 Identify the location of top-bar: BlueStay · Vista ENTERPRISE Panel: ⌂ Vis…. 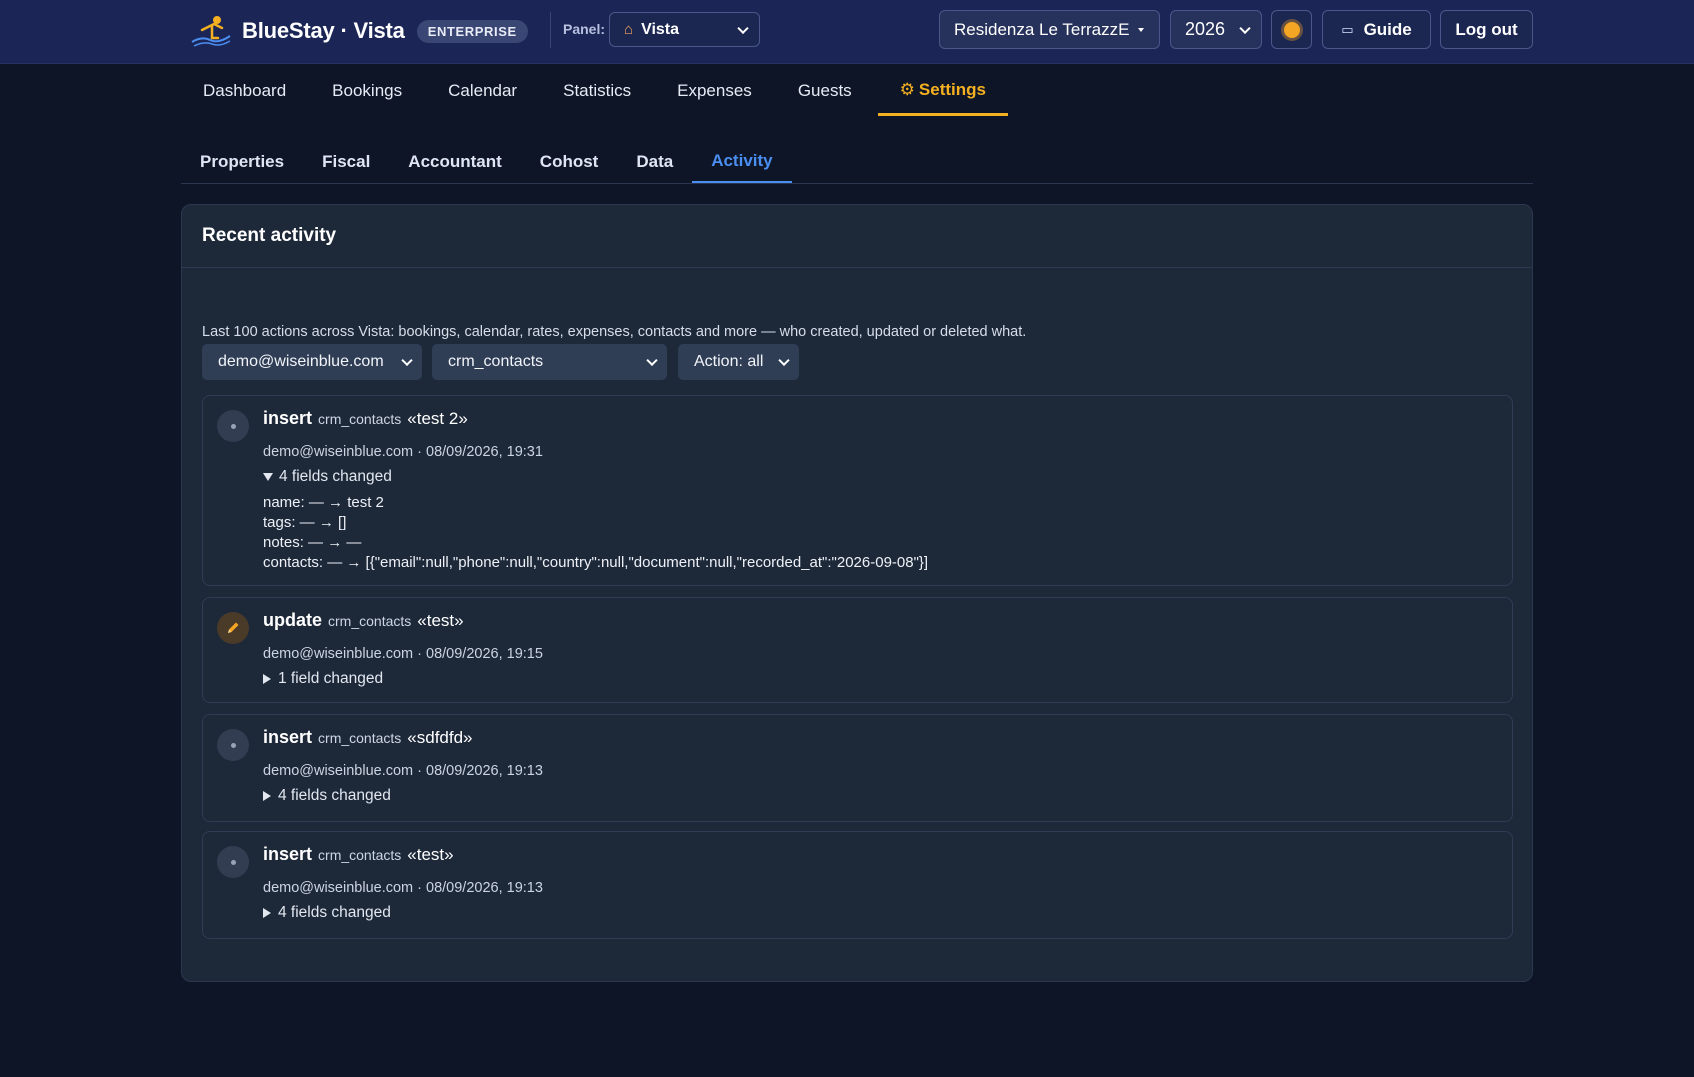
(847, 32).